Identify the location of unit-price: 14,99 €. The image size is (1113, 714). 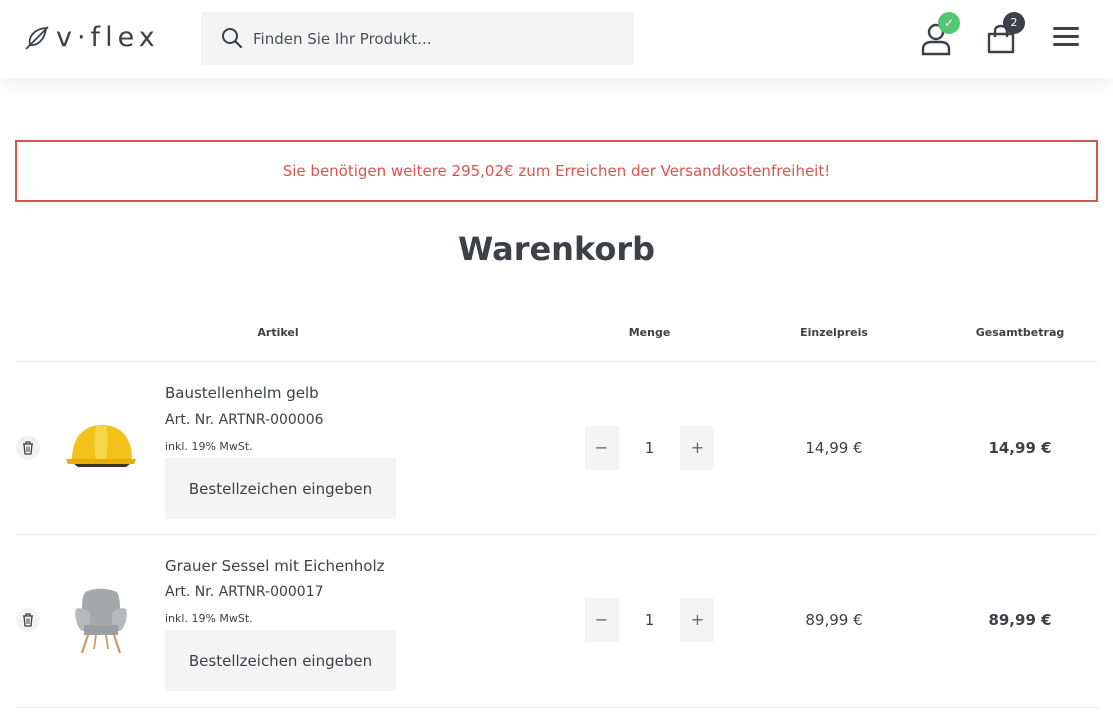
(834, 448).